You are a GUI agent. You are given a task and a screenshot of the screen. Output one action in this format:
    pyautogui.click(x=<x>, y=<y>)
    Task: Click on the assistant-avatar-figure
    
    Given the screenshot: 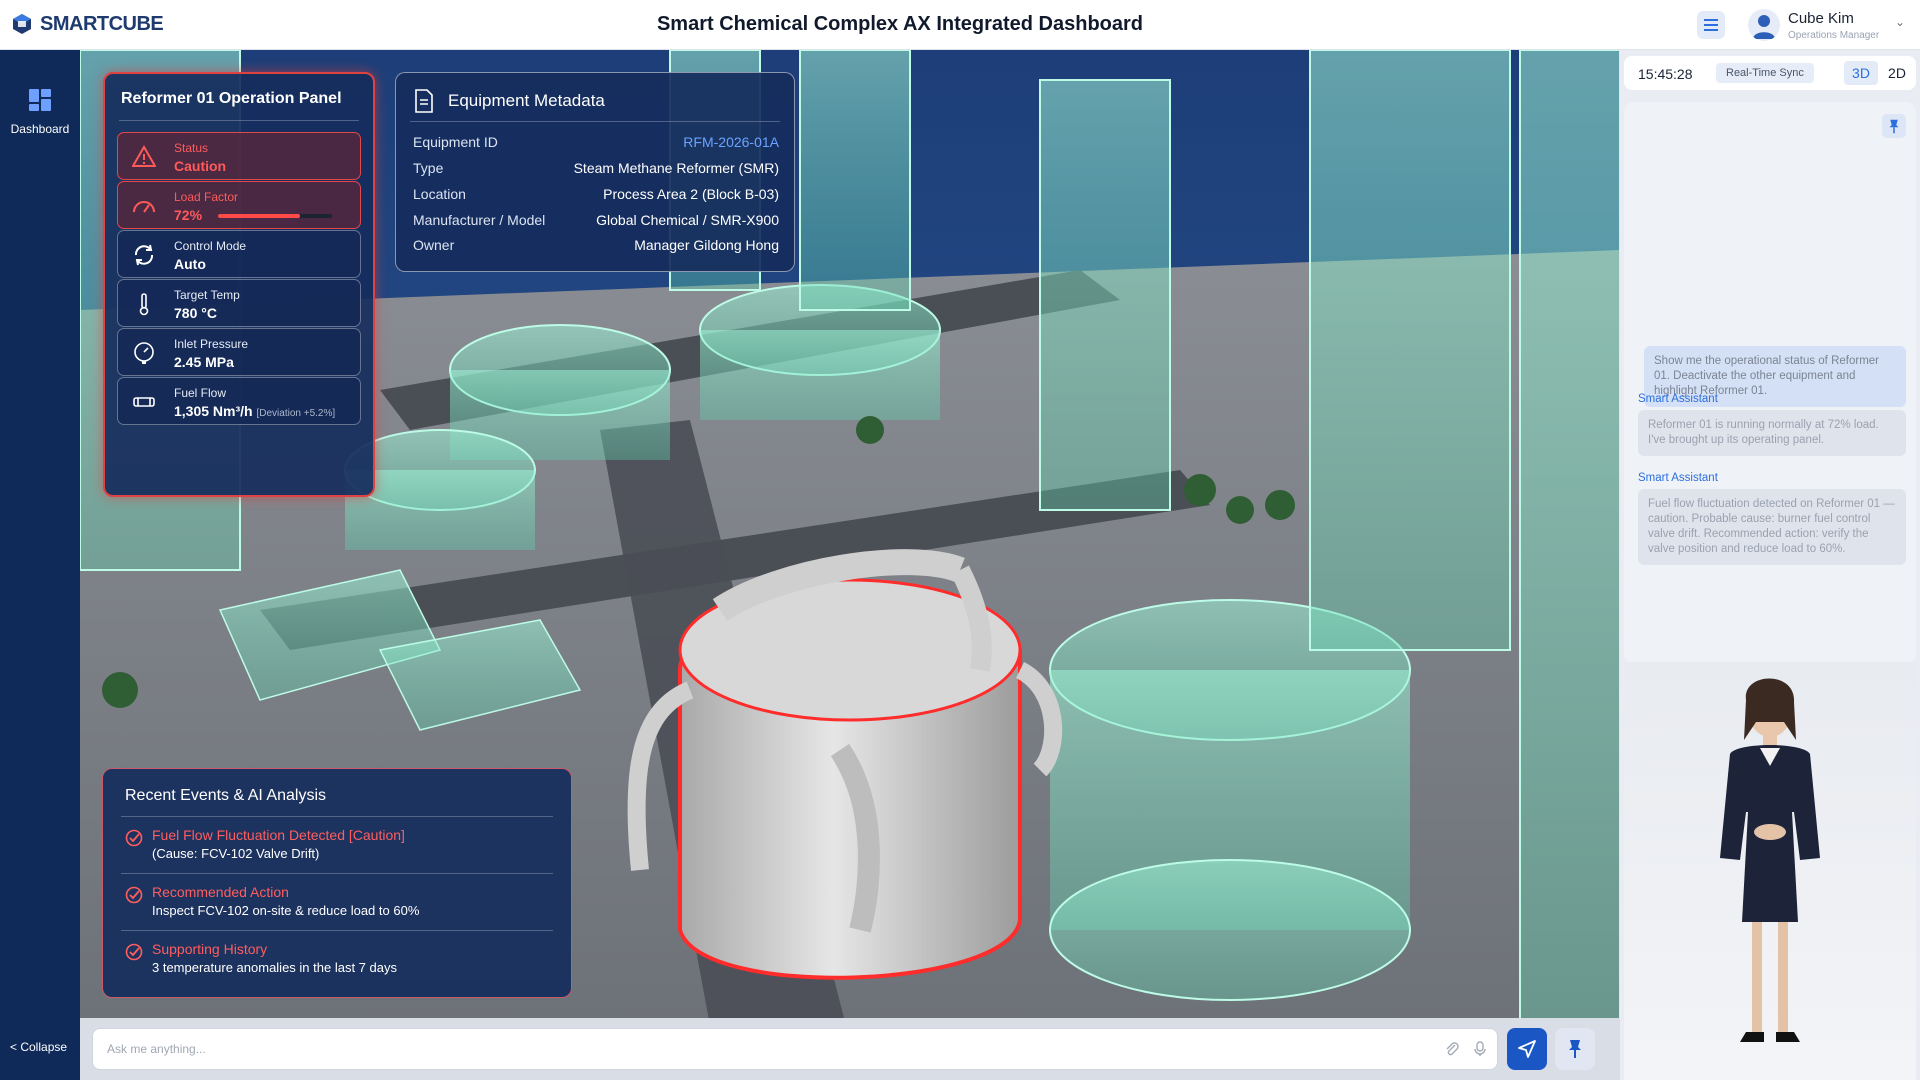 What is the action you would take?
    pyautogui.click(x=1770, y=860)
    